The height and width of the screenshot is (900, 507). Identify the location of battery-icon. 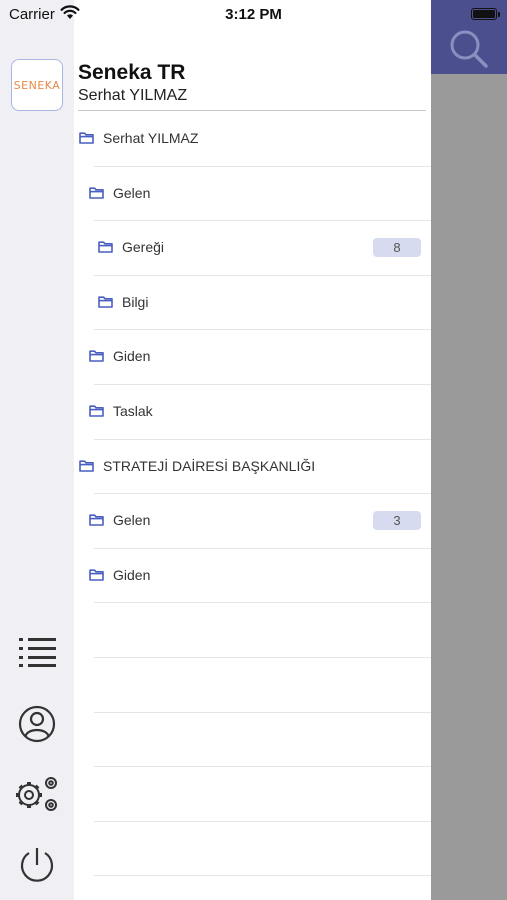
(484, 14).